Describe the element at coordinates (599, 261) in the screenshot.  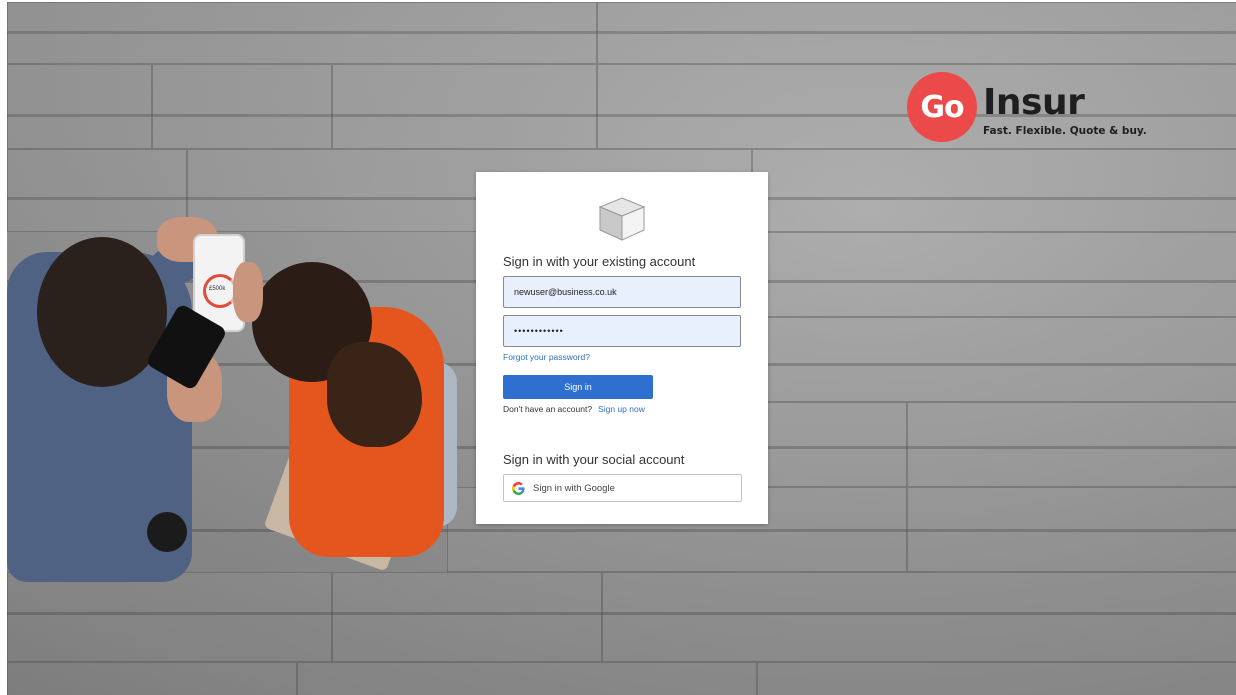
I see `existing-account-heading: Sign in with your existing account` at that location.